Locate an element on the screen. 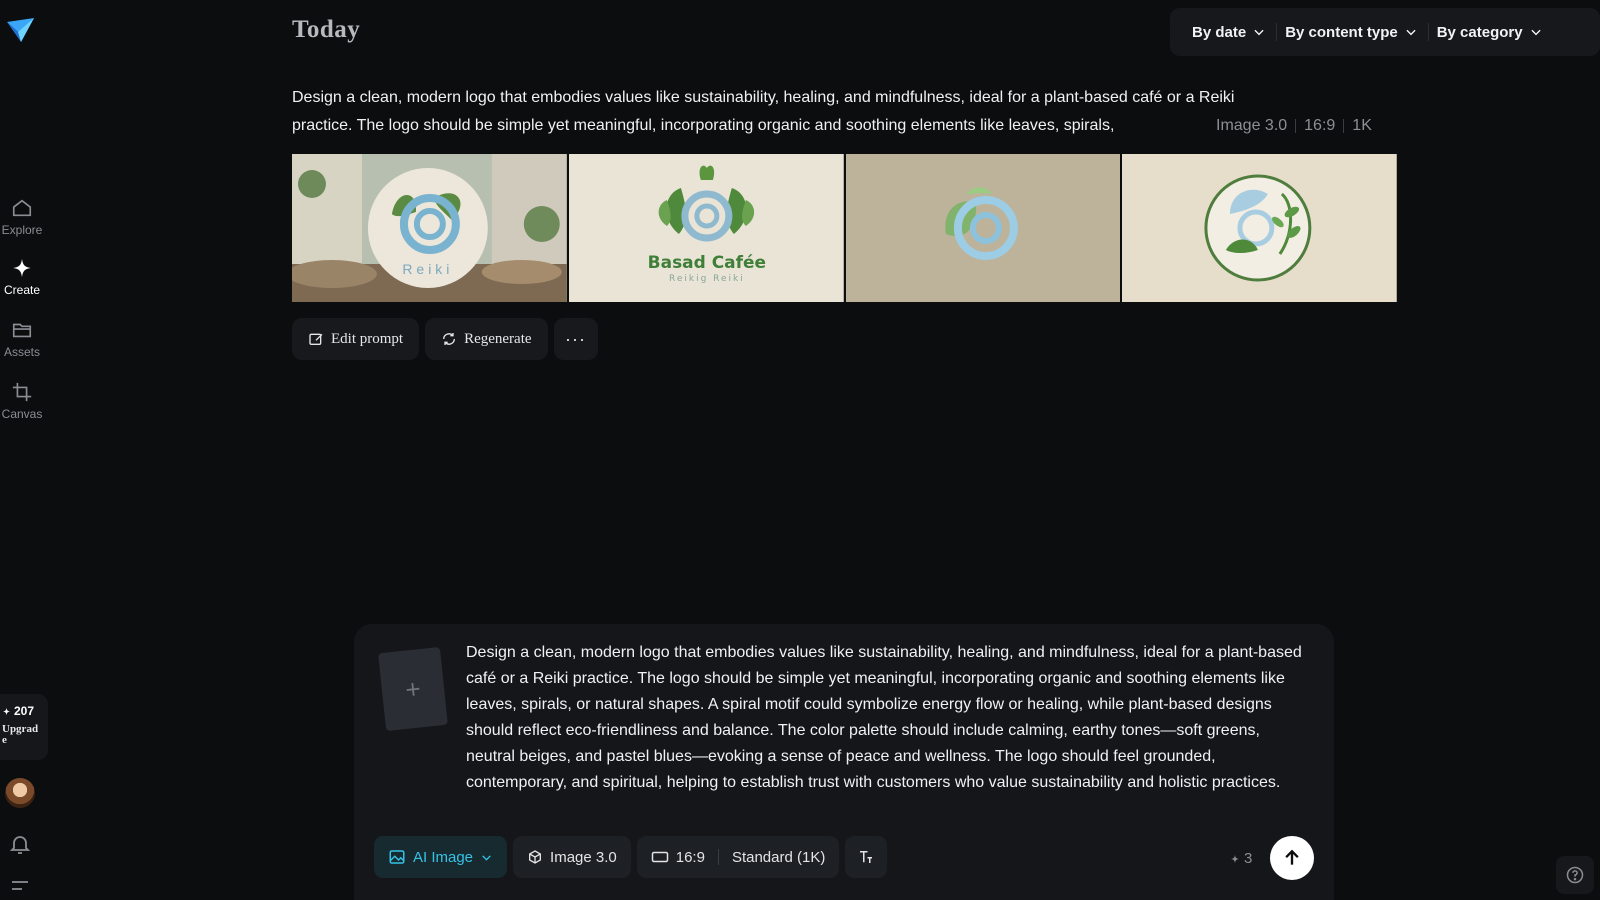  paper-plane-logo-icon is located at coordinates (20, 30).